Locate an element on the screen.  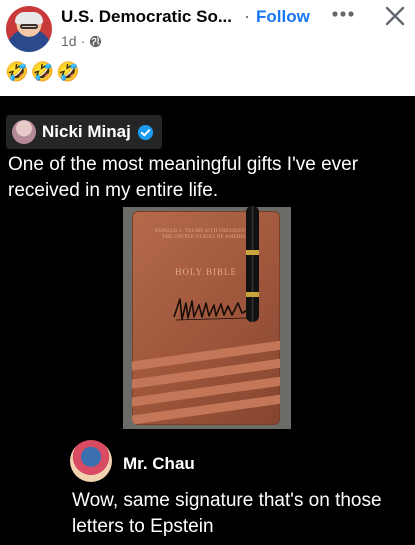
quoted-author-avatar is located at coordinates (24, 132).